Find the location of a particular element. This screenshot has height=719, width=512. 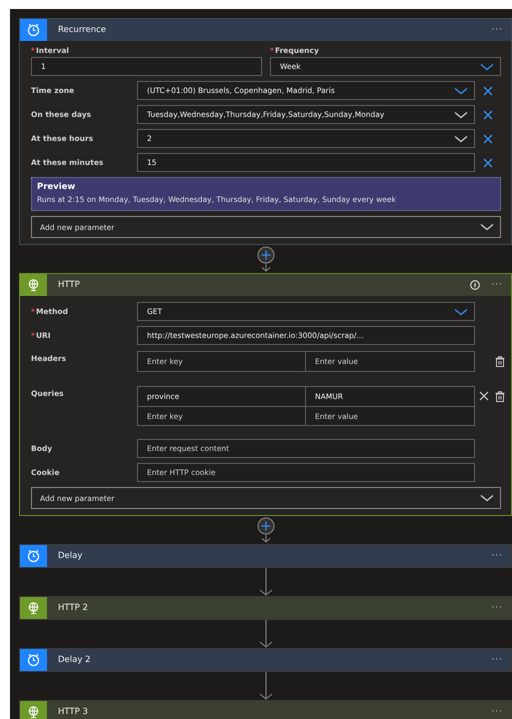

step-header: Delay ··· is located at coordinates (265, 556).